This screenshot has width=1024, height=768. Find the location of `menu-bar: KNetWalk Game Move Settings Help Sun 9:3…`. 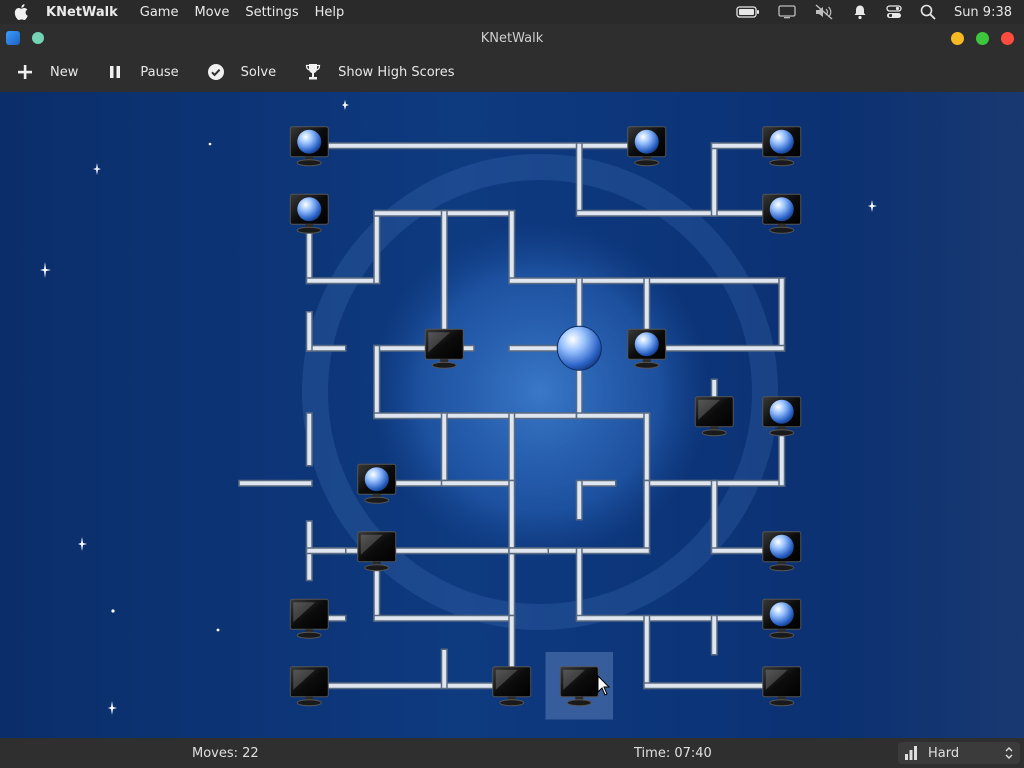

menu-bar: KNetWalk Game Move Settings Help Sun 9:3… is located at coordinates (512, 12).